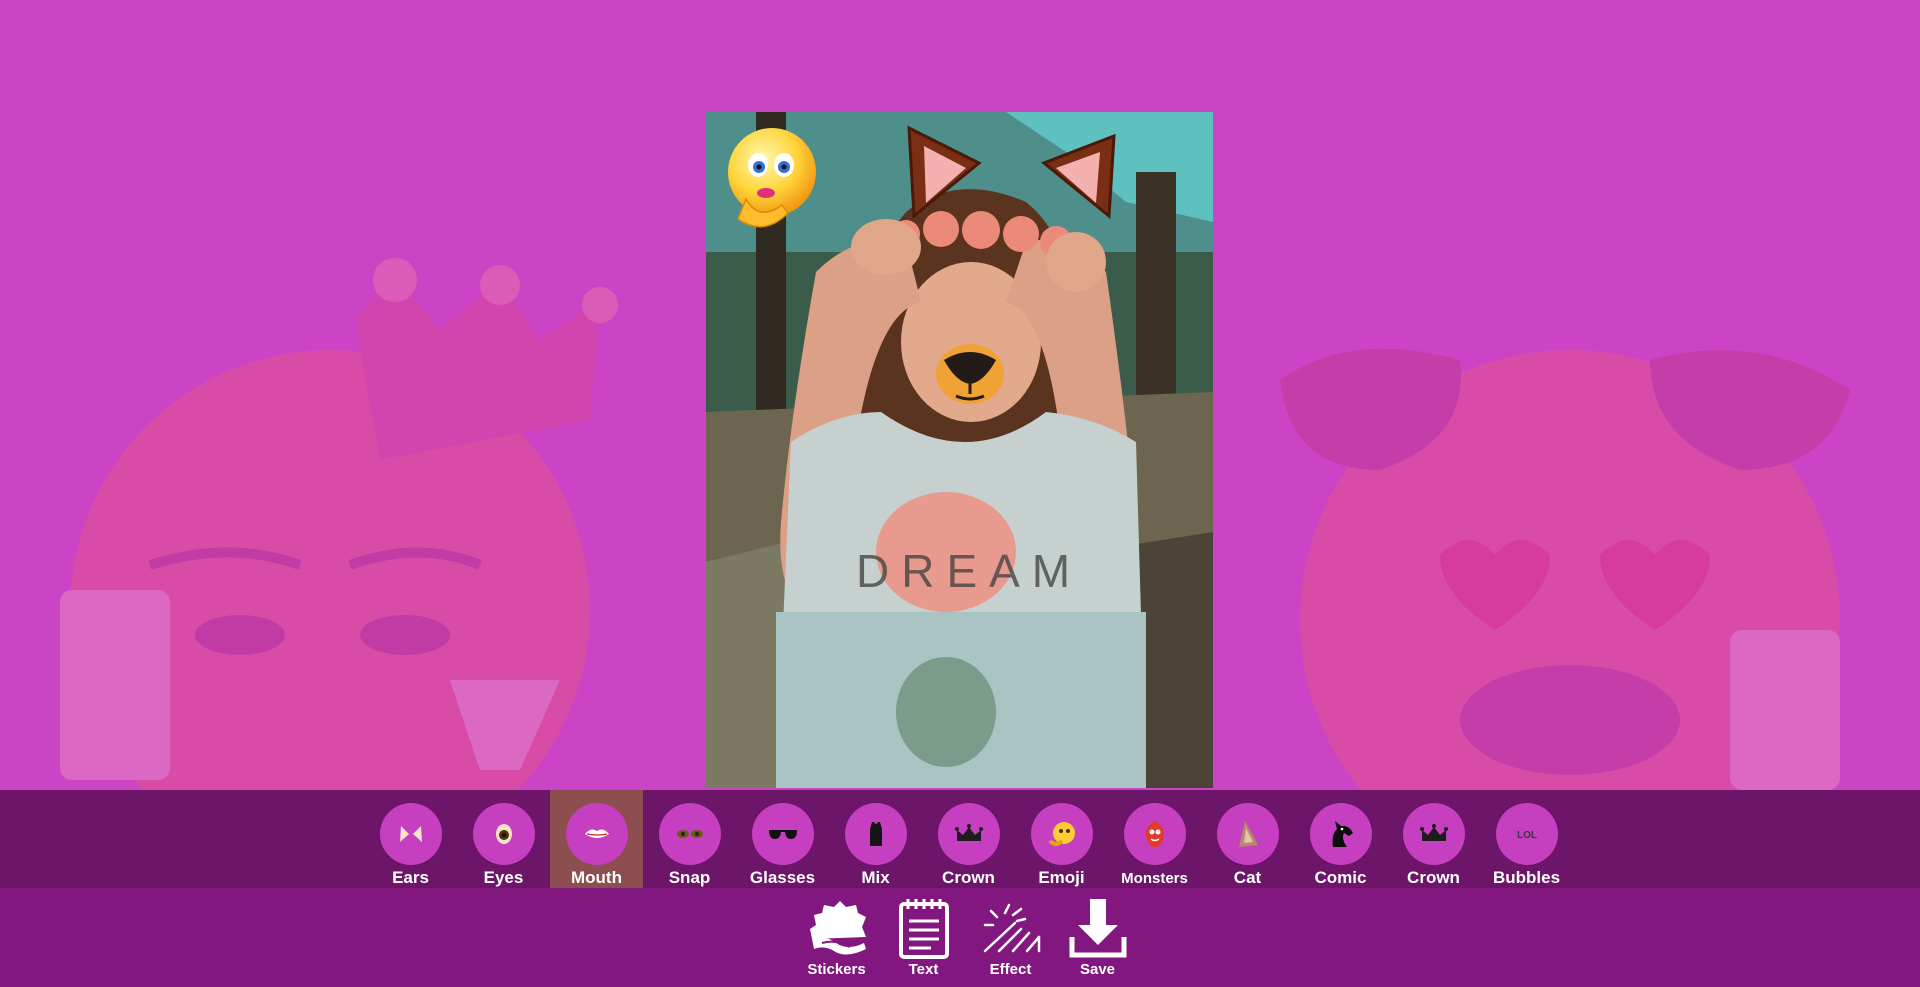  I want to click on shirt-icon, so click(875, 834).